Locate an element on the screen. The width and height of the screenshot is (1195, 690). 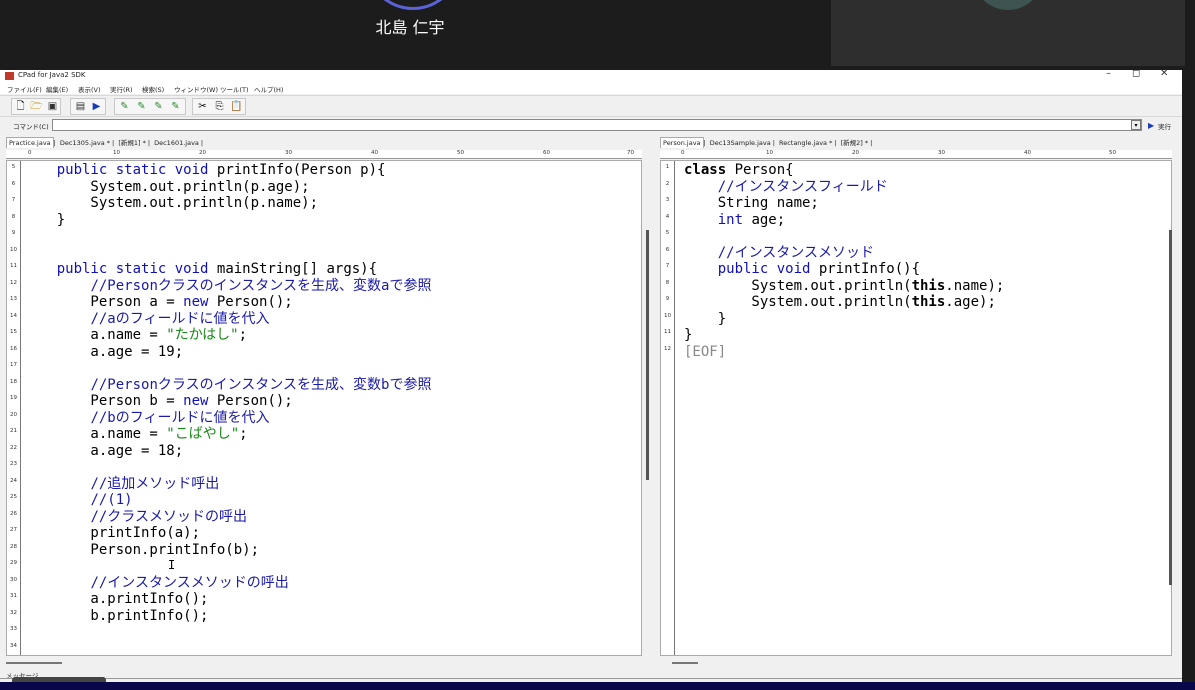
menu-search: 検索(S) is located at coordinates (153, 89).